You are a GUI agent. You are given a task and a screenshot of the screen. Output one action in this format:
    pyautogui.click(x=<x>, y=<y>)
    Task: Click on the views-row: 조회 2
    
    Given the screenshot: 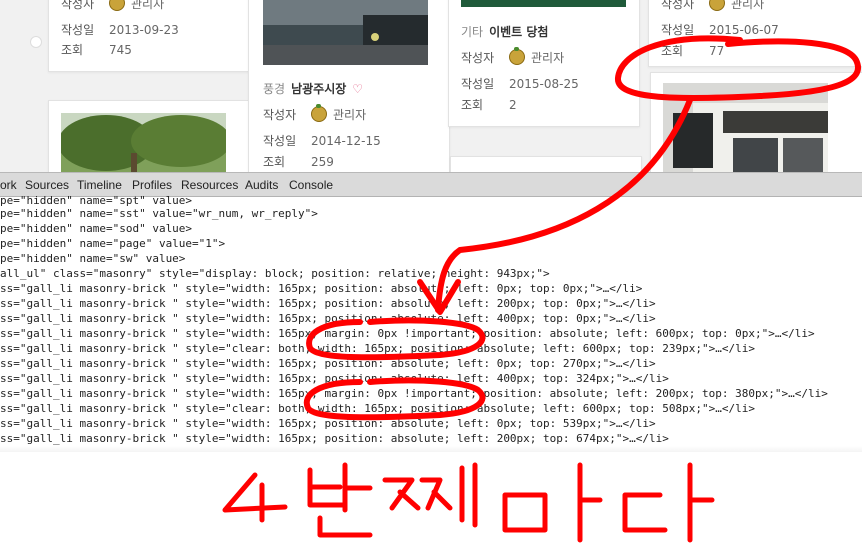 What is the action you would take?
    pyautogui.click(x=489, y=105)
    